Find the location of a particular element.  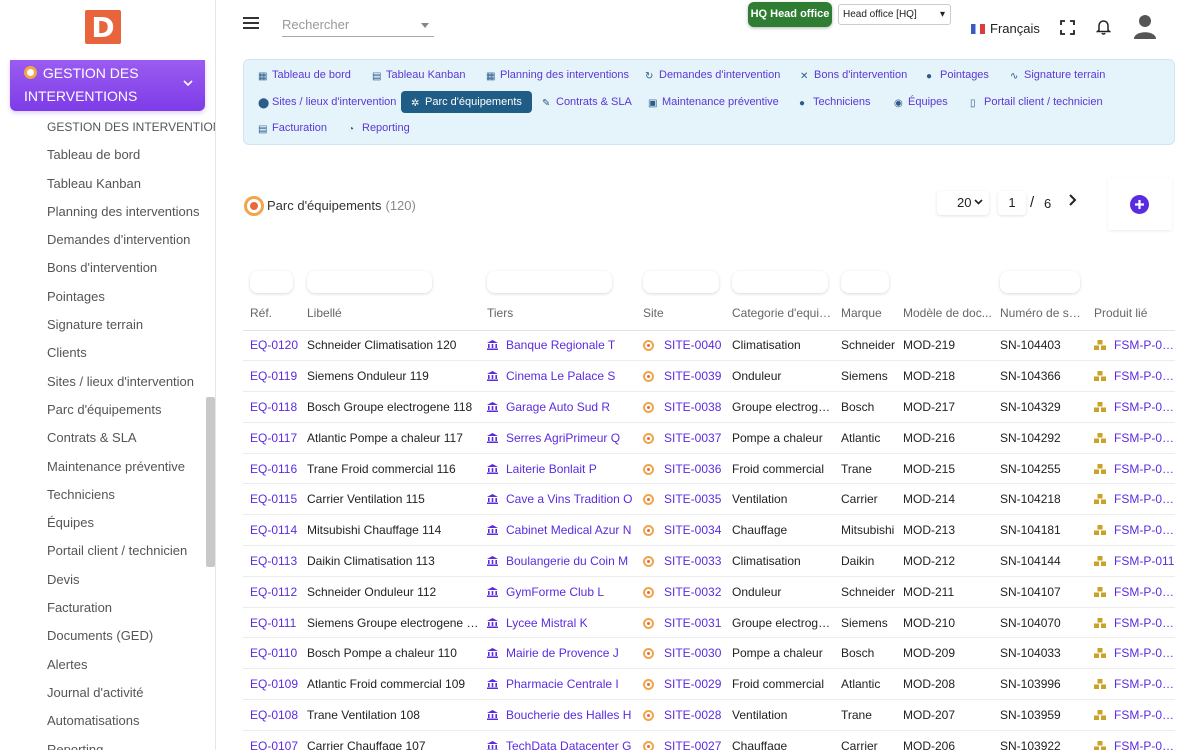

cell-site: SITE-0036 is located at coordinates (680, 469).